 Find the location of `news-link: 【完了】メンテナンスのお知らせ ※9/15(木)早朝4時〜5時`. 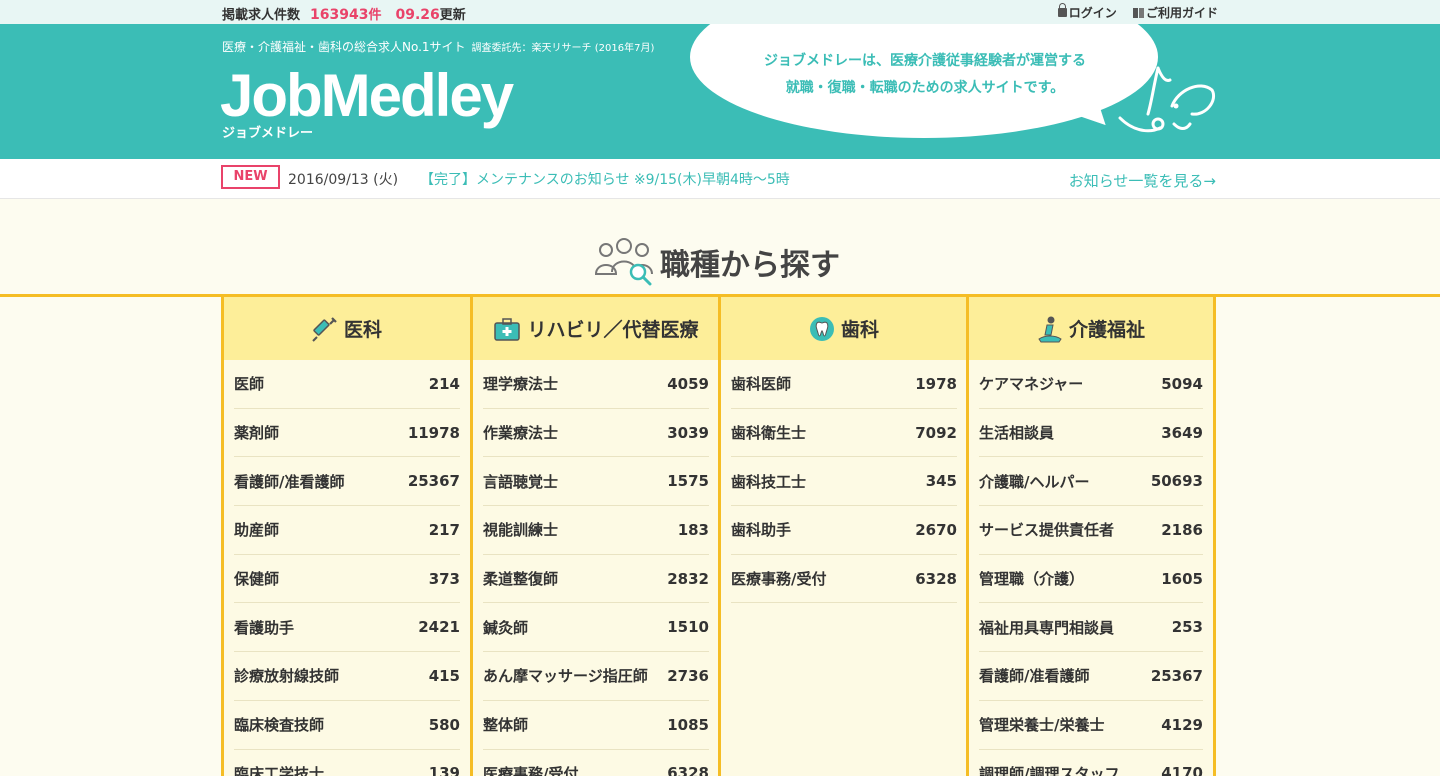

news-link: 【完了】メンテナンスのお知らせ ※9/15(木)早朝4時〜5時 is located at coordinates (605, 179).